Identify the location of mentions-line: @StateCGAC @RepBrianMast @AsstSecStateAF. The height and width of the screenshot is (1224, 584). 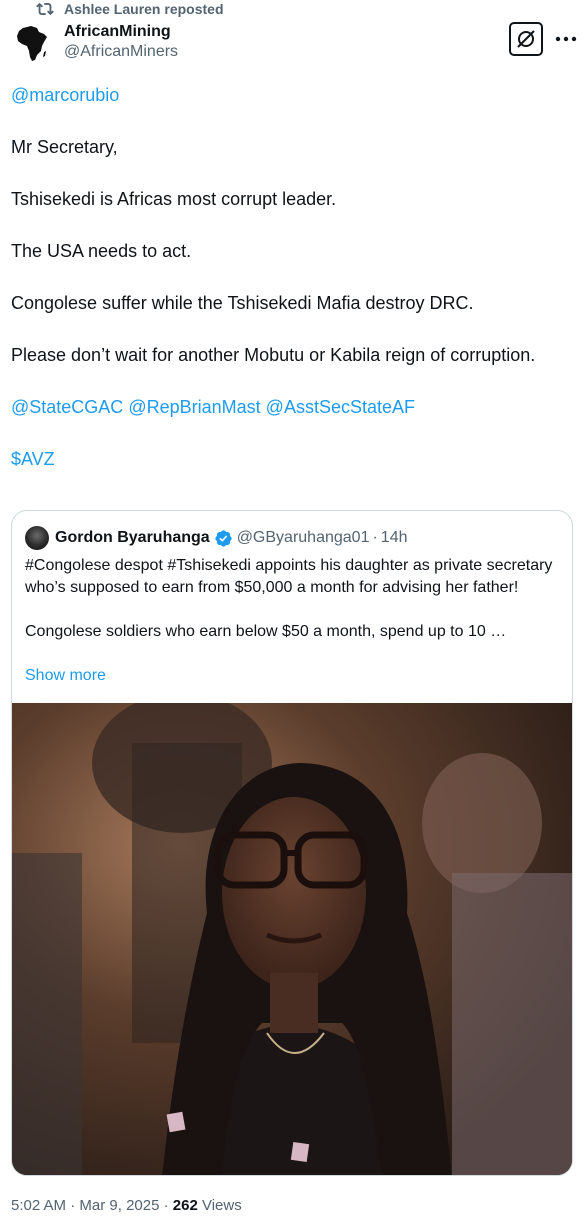
(291, 407).